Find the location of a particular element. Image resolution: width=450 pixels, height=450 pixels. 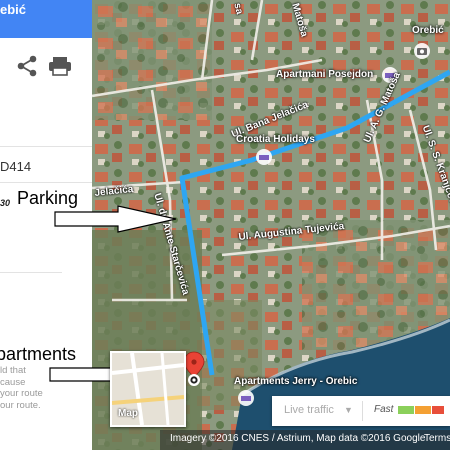

camera-icon is located at coordinates (422, 51).